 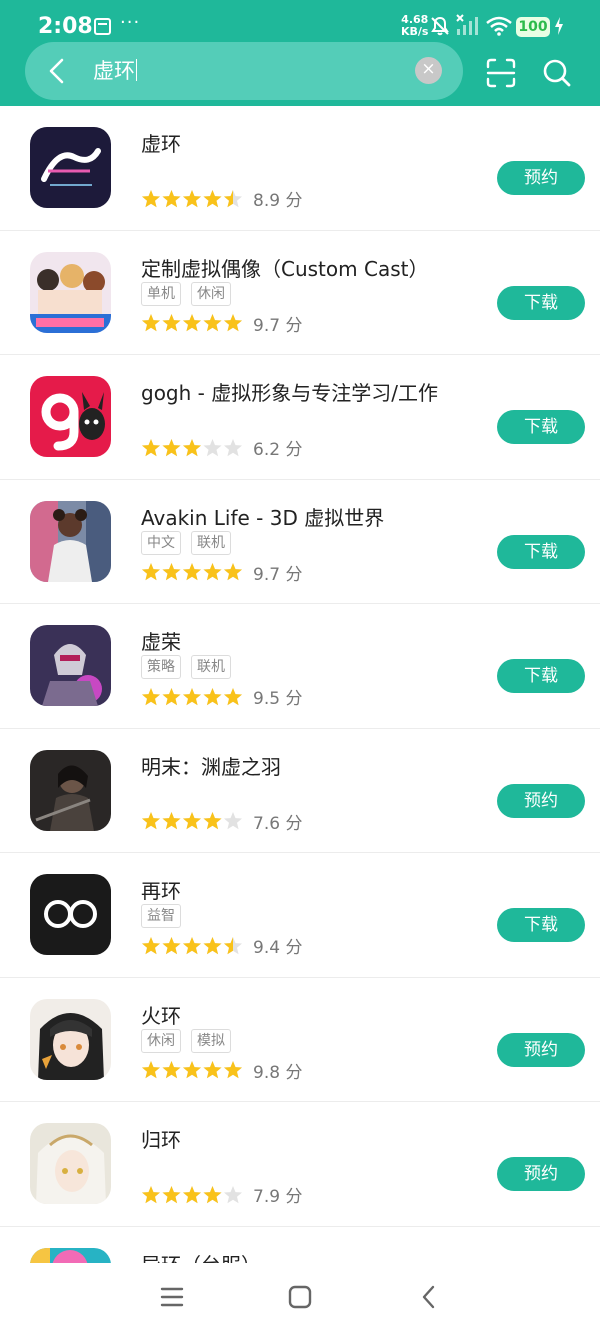 I want to click on back-arrow-icon, so click(x=57, y=71).